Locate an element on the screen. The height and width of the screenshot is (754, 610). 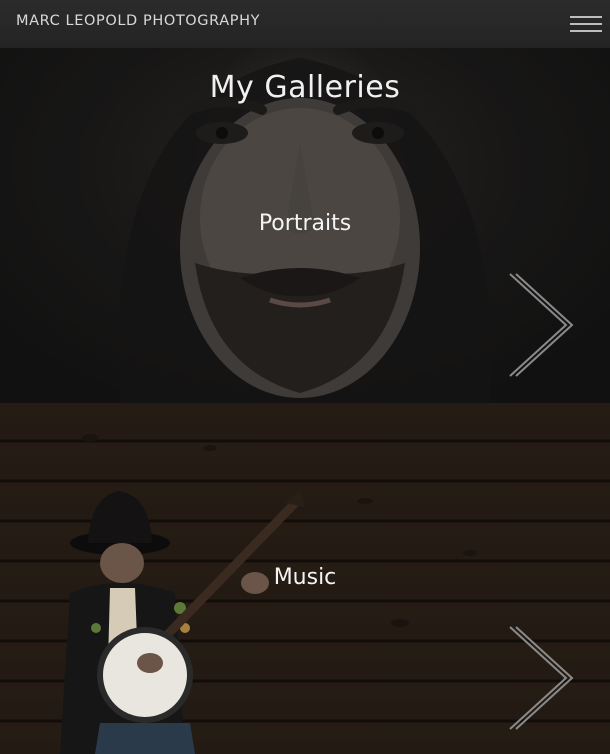
page-title: My Galleries is located at coordinates (305, 87).